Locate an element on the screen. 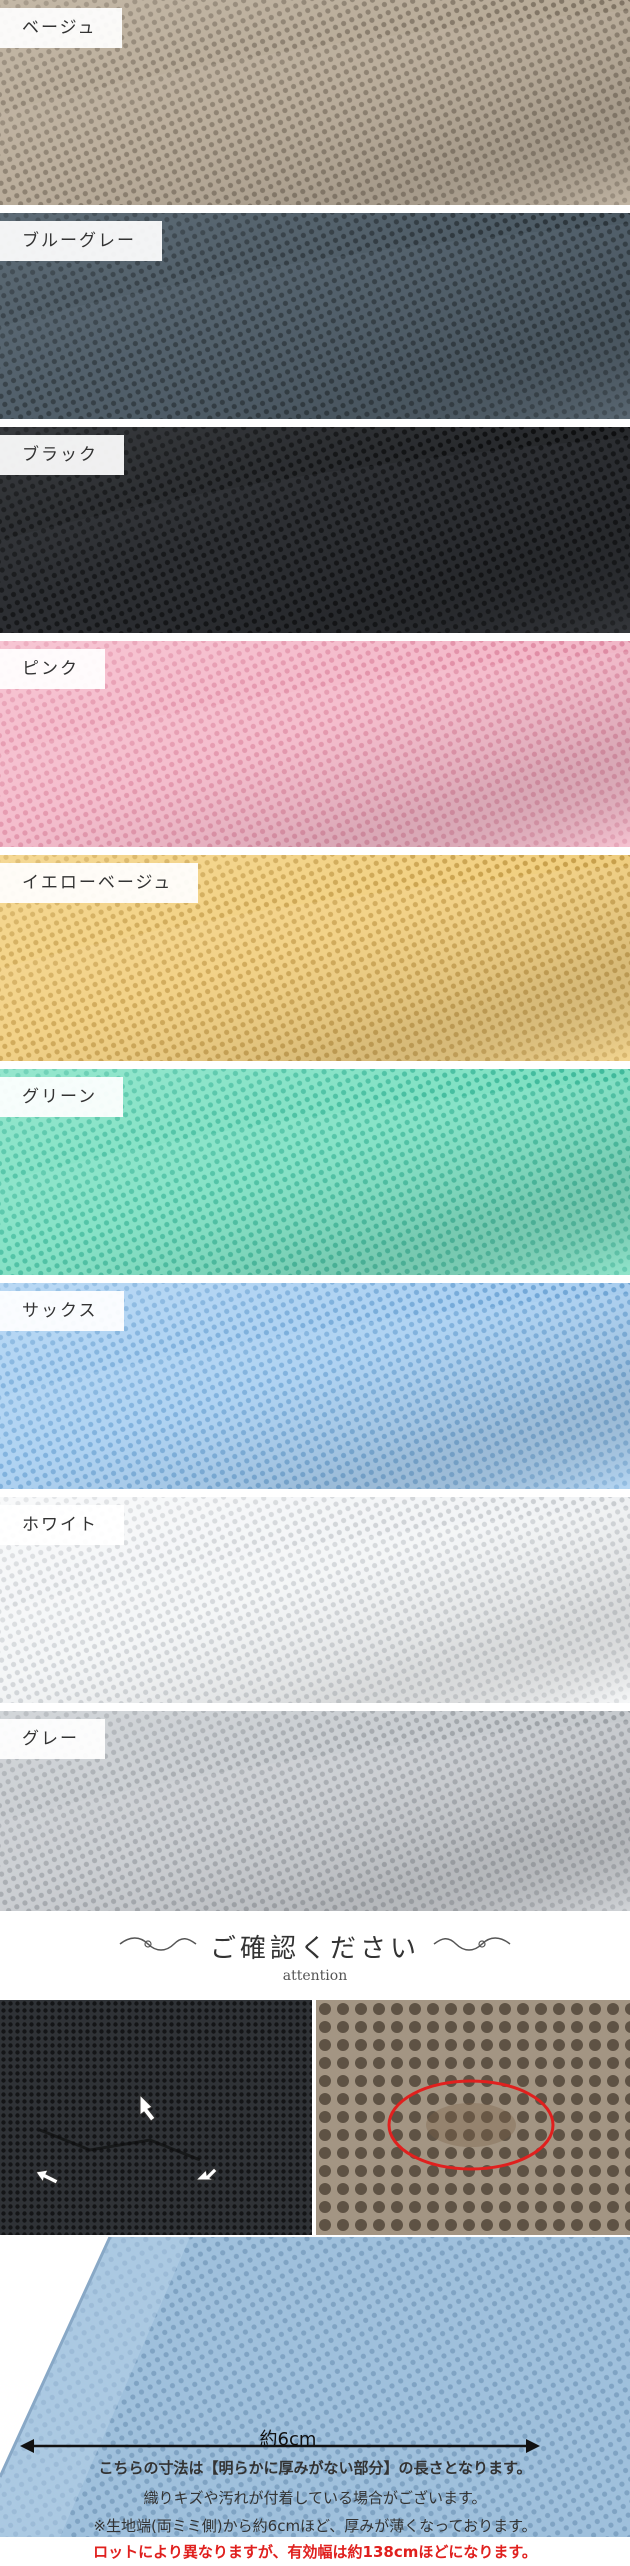 Image resolution: width=630 pixels, height=2566 pixels. swatch-0: ベージュ is located at coordinates (315, 102).